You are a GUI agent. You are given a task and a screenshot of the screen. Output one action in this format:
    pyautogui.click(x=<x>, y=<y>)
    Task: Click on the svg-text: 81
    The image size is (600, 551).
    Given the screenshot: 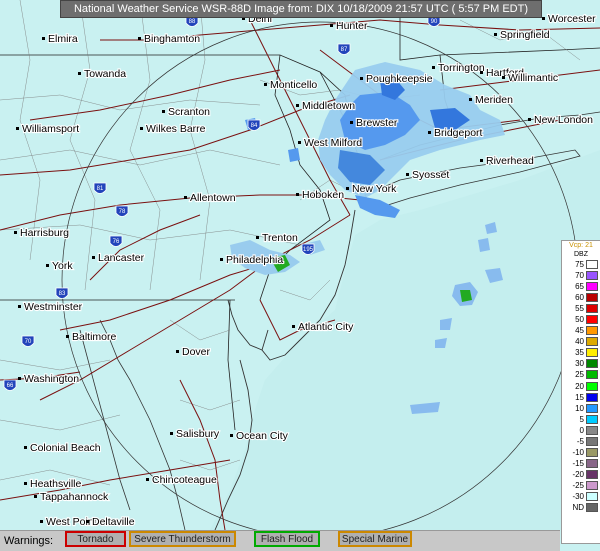 What is the action you would take?
    pyautogui.click(x=100, y=189)
    